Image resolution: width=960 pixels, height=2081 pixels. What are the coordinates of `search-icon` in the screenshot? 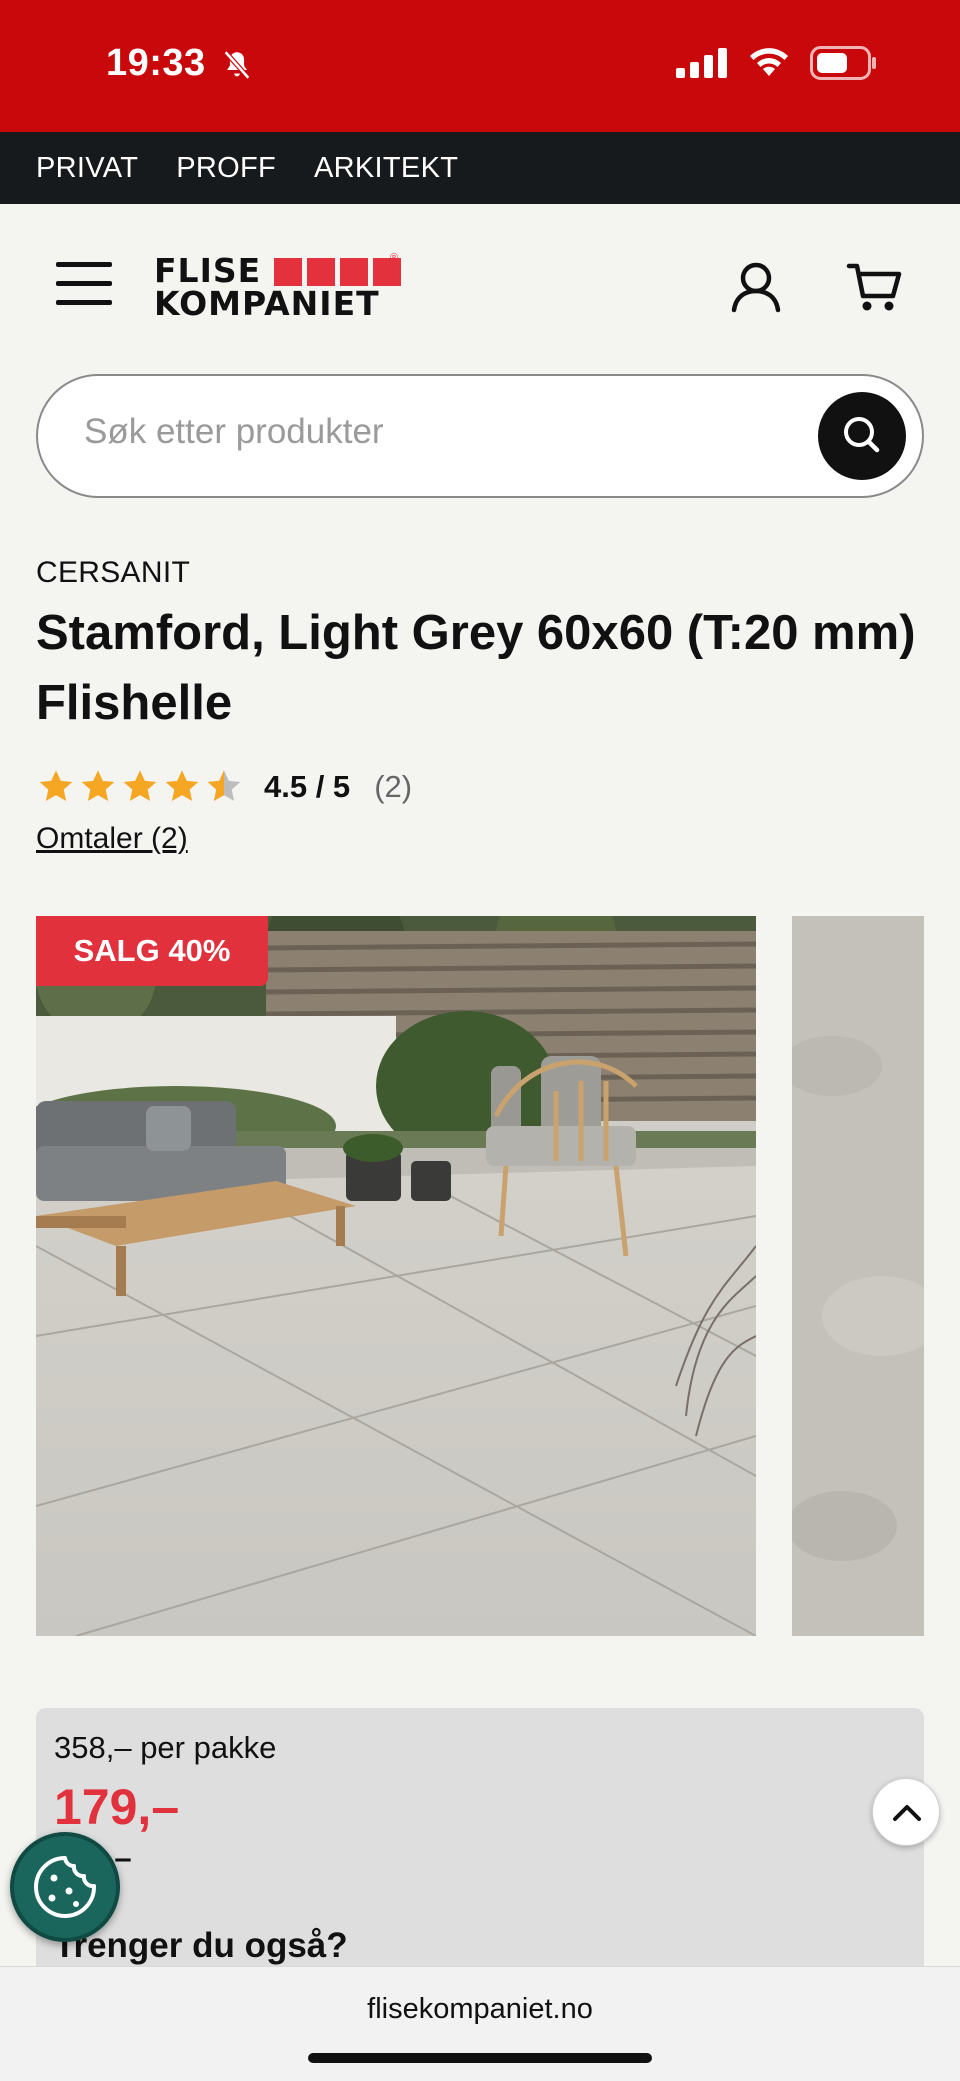 It's located at (862, 435).